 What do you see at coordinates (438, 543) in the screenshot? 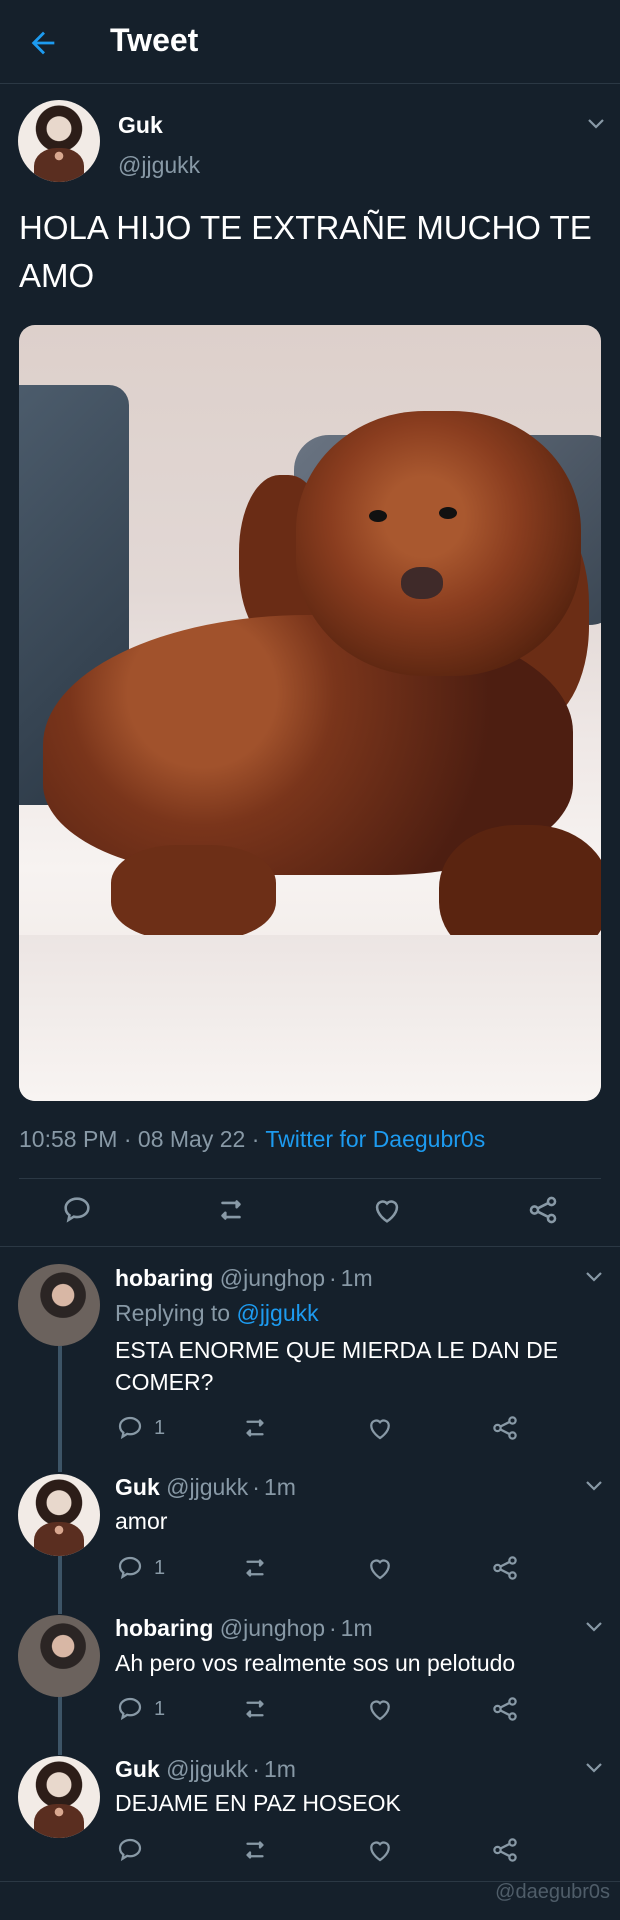
I see `dog-head` at bounding box center [438, 543].